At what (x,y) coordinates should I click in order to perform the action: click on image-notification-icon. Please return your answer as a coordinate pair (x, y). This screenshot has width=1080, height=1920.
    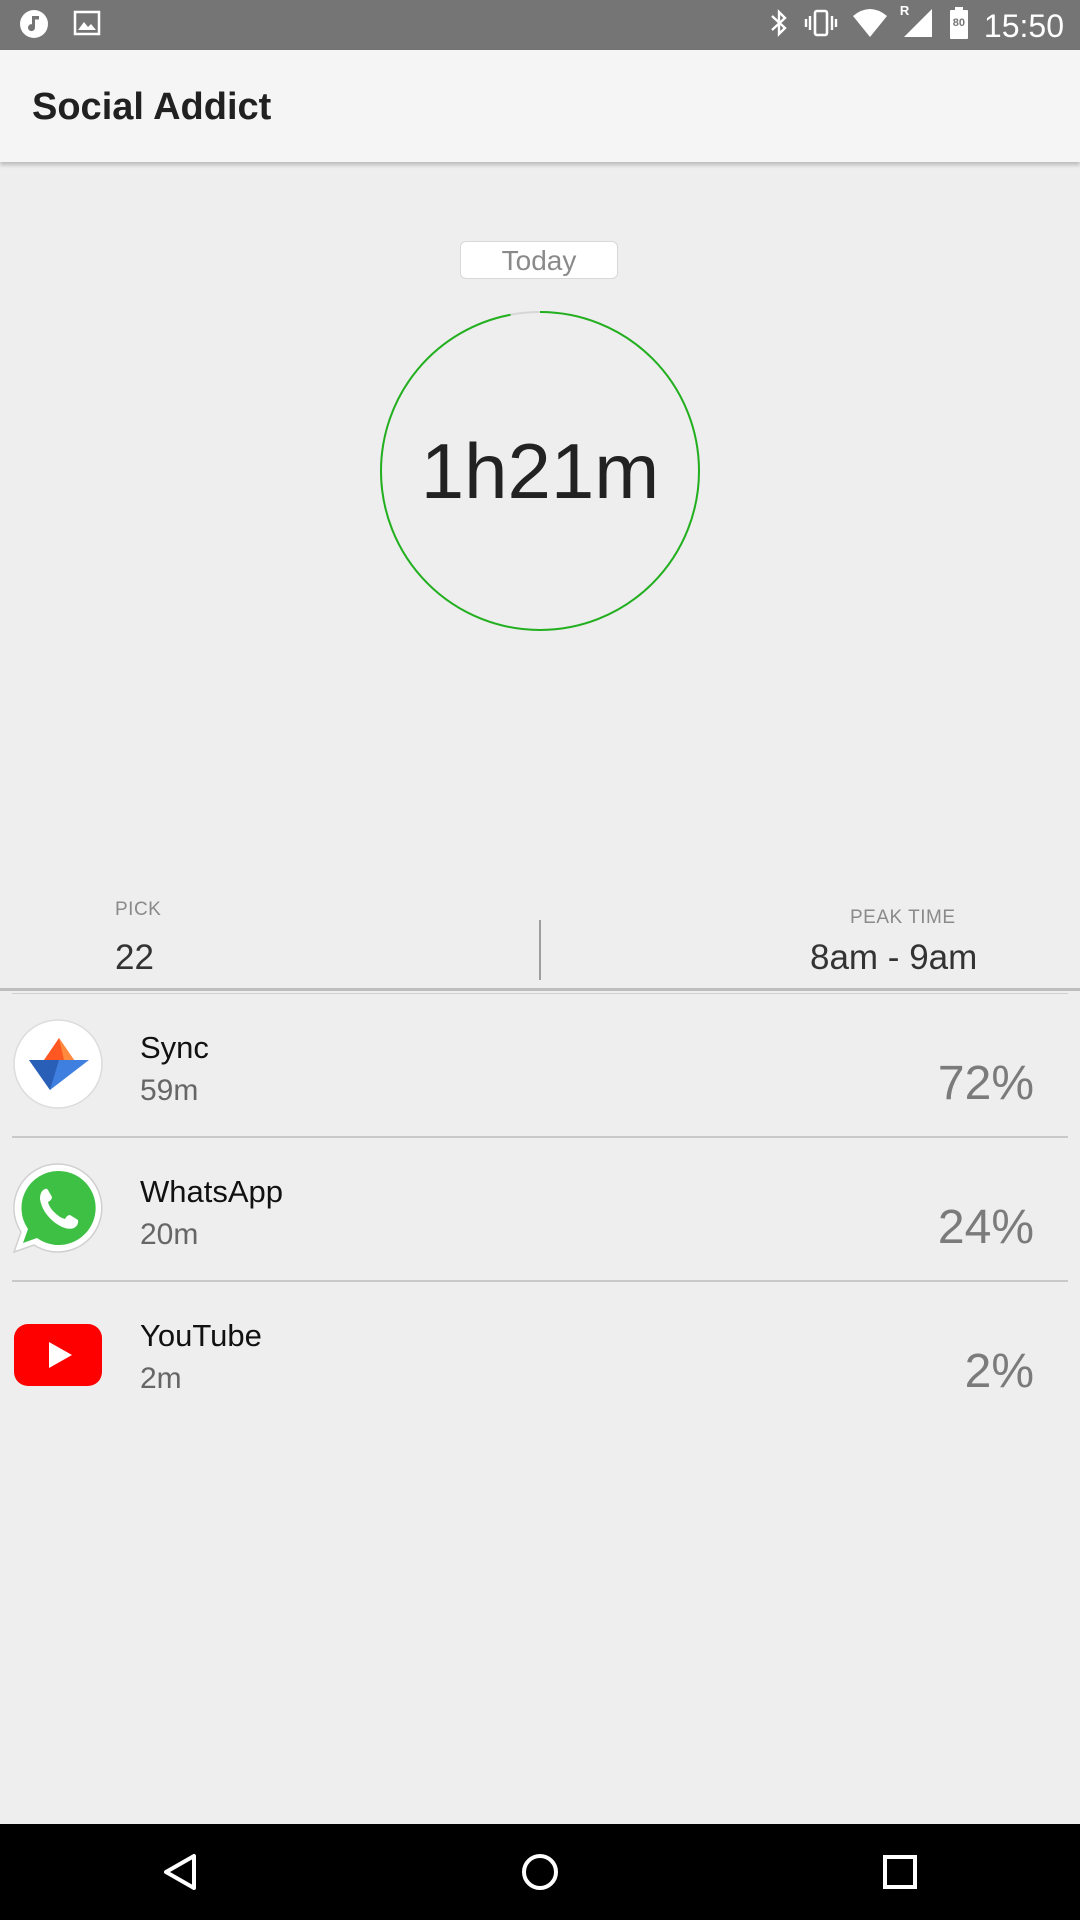
    Looking at the image, I should click on (87, 26).